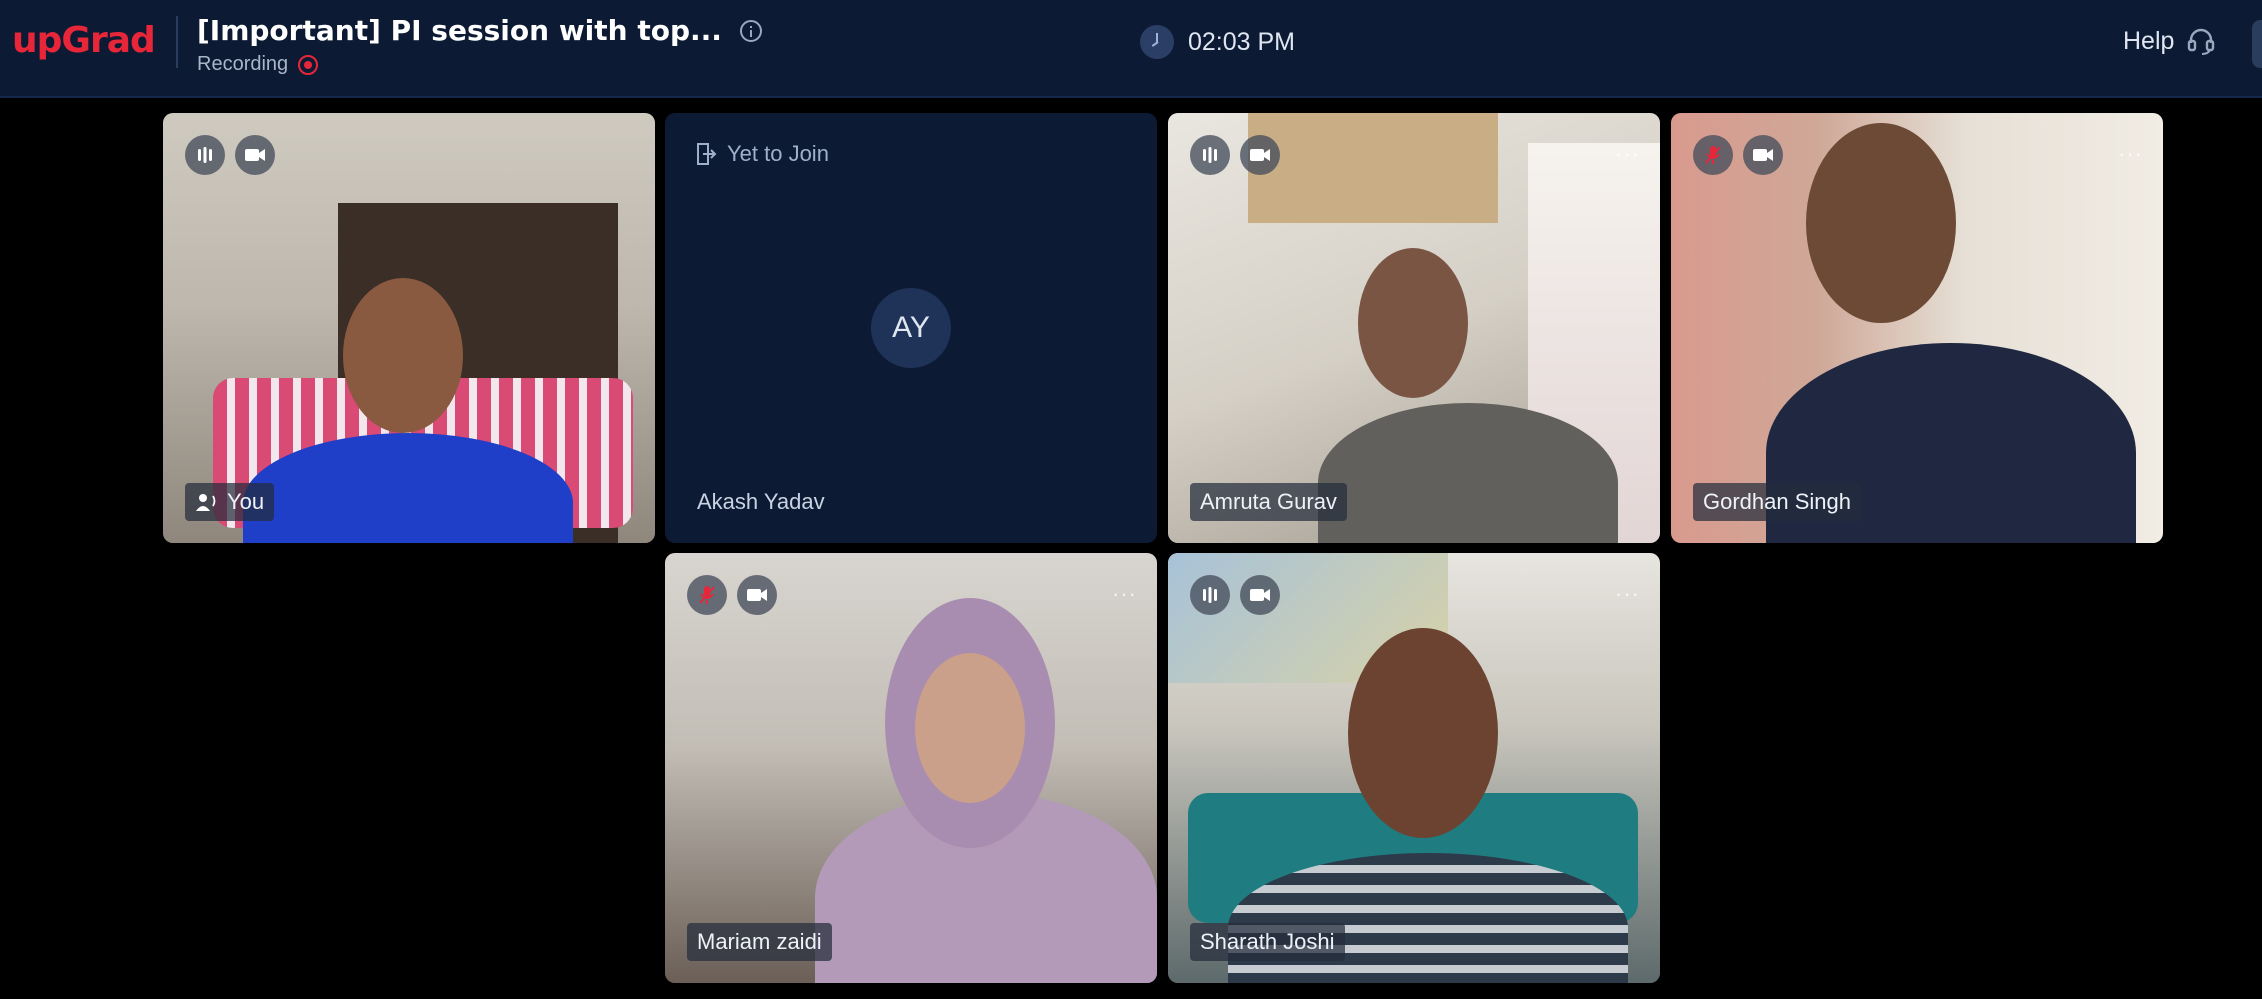 The image size is (2262, 999). I want to click on participant-name-tag: Amruta Gurav, so click(1268, 502).